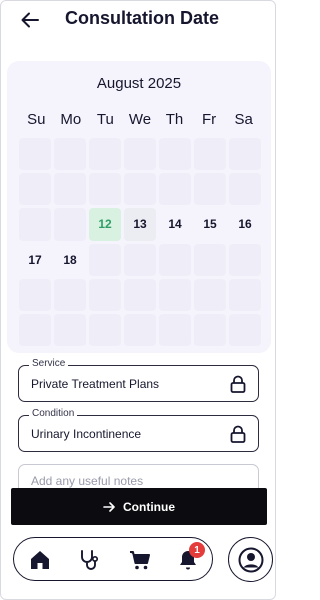 Image resolution: width=320 pixels, height=600 pixels. I want to click on weekday-label: Fr, so click(209, 119).